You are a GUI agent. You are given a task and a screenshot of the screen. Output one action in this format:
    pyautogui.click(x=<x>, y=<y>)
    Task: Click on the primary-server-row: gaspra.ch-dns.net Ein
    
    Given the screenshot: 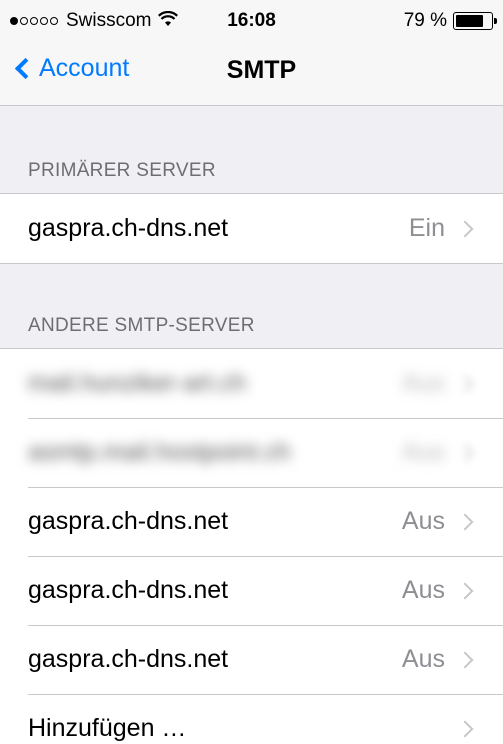 What is the action you would take?
    pyautogui.click(x=251, y=228)
    